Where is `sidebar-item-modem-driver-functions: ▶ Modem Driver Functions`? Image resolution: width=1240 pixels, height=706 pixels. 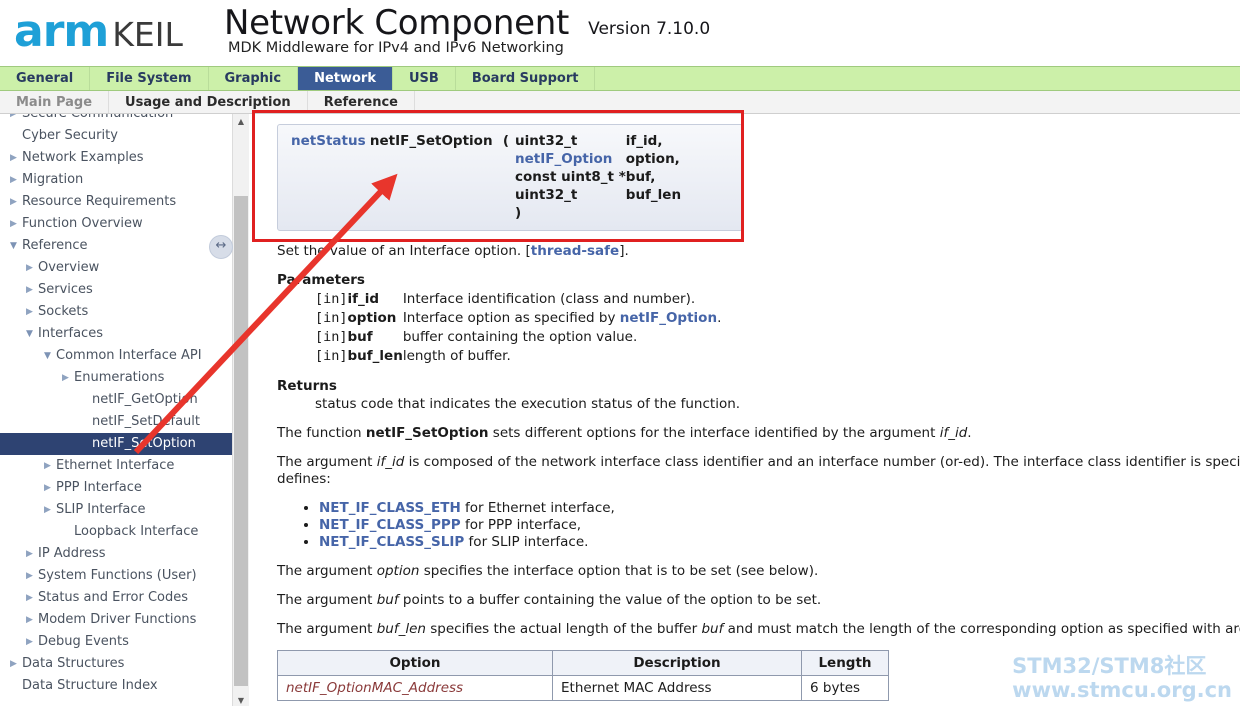
sidebar-item-modem-driver-functions: ▶ Modem Driver Functions is located at coordinates (117, 620).